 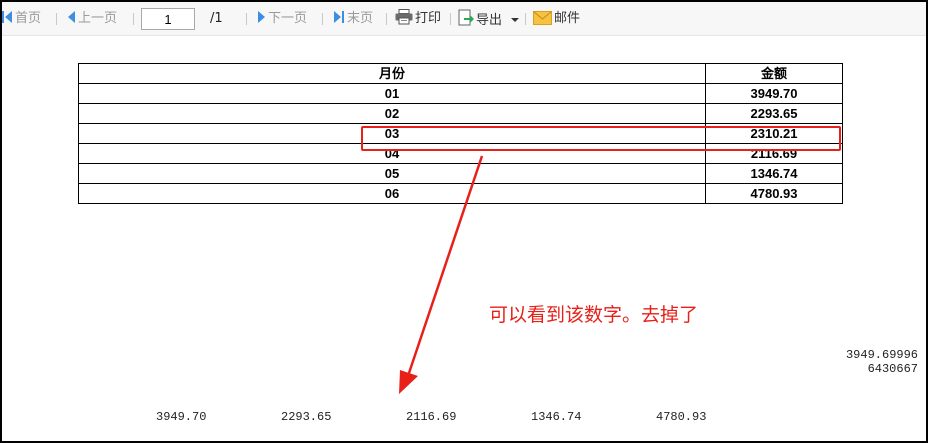 What do you see at coordinates (441, 274) in the screenshot?
I see `annotation-arrow` at bounding box center [441, 274].